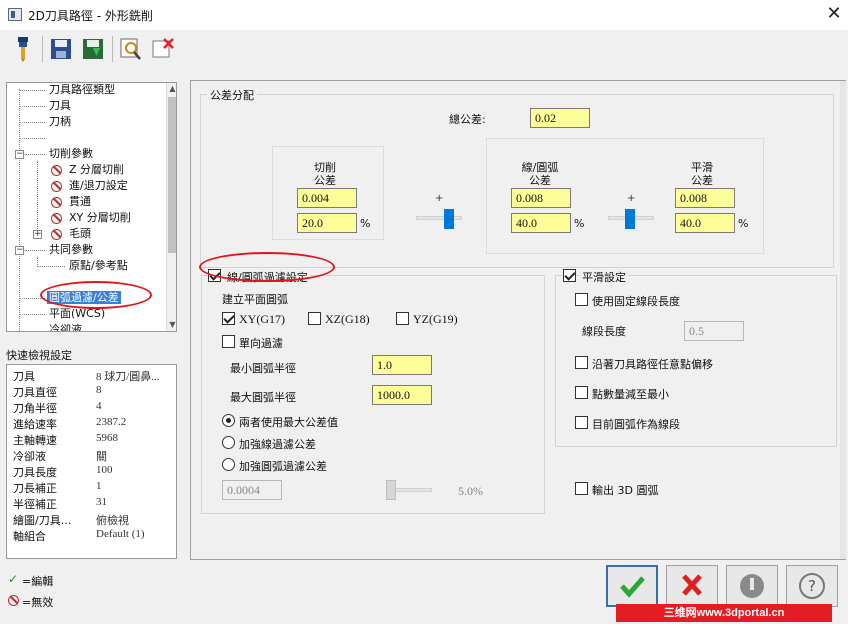 This screenshot has height=624, width=848. What do you see at coordinates (60, 106) in the screenshot?
I see `tree-item-tool: 刀具` at bounding box center [60, 106].